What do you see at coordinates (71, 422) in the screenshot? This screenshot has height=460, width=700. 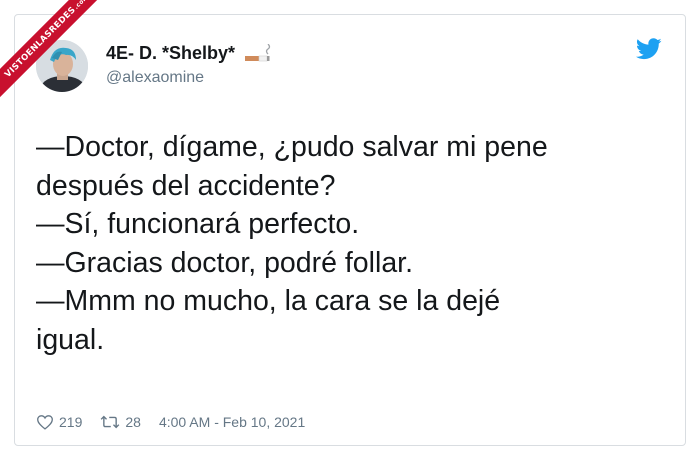 I see `like-count: 219` at bounding box center [71, 422].